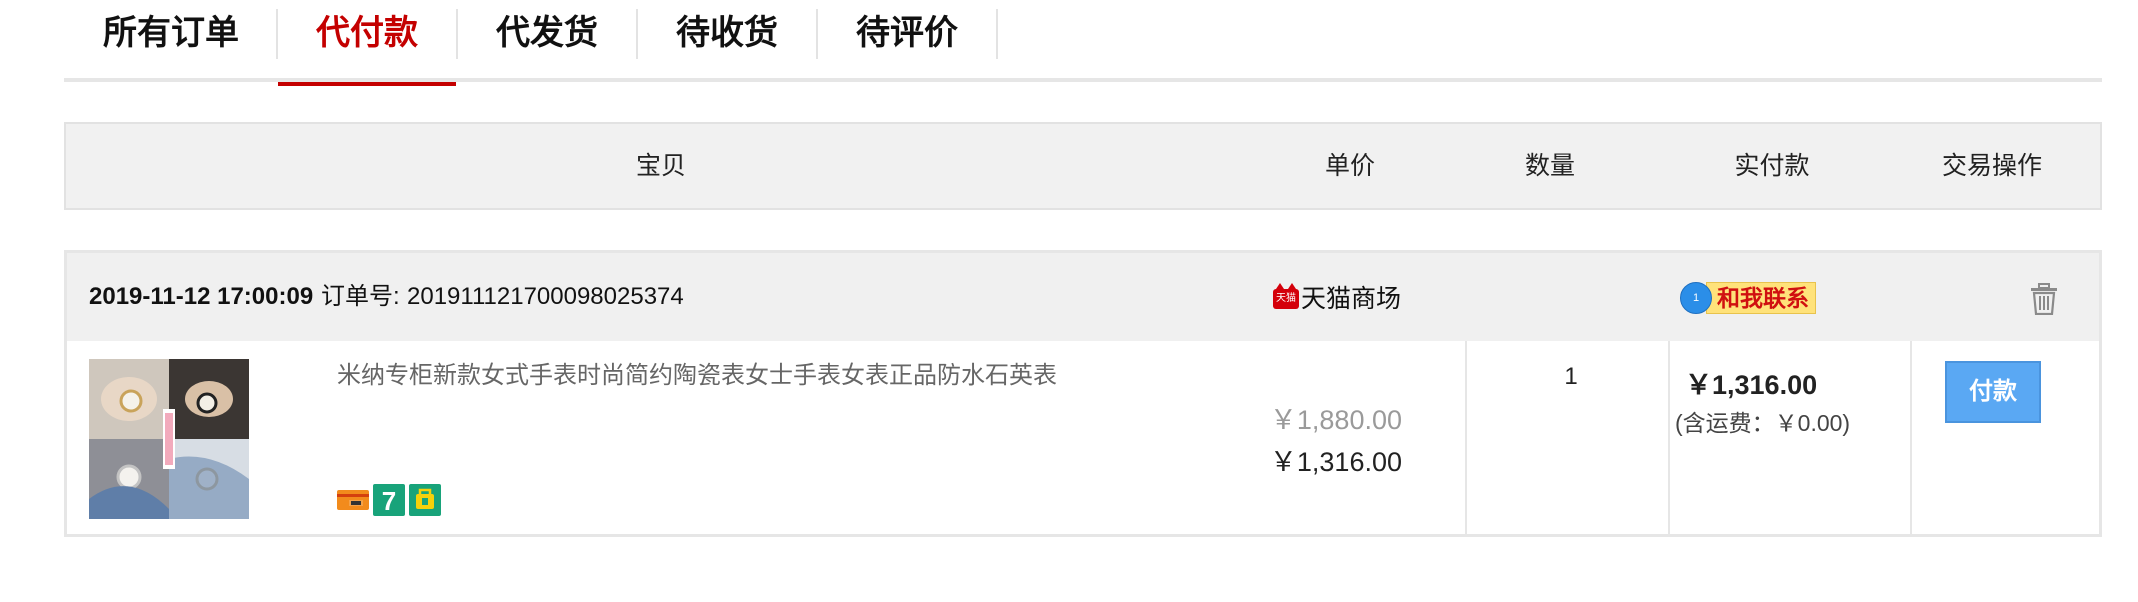  Describe the element at coordinates (1761, 297) in the screenshot. I see `contact-seller-label: 和我联系` at that location.